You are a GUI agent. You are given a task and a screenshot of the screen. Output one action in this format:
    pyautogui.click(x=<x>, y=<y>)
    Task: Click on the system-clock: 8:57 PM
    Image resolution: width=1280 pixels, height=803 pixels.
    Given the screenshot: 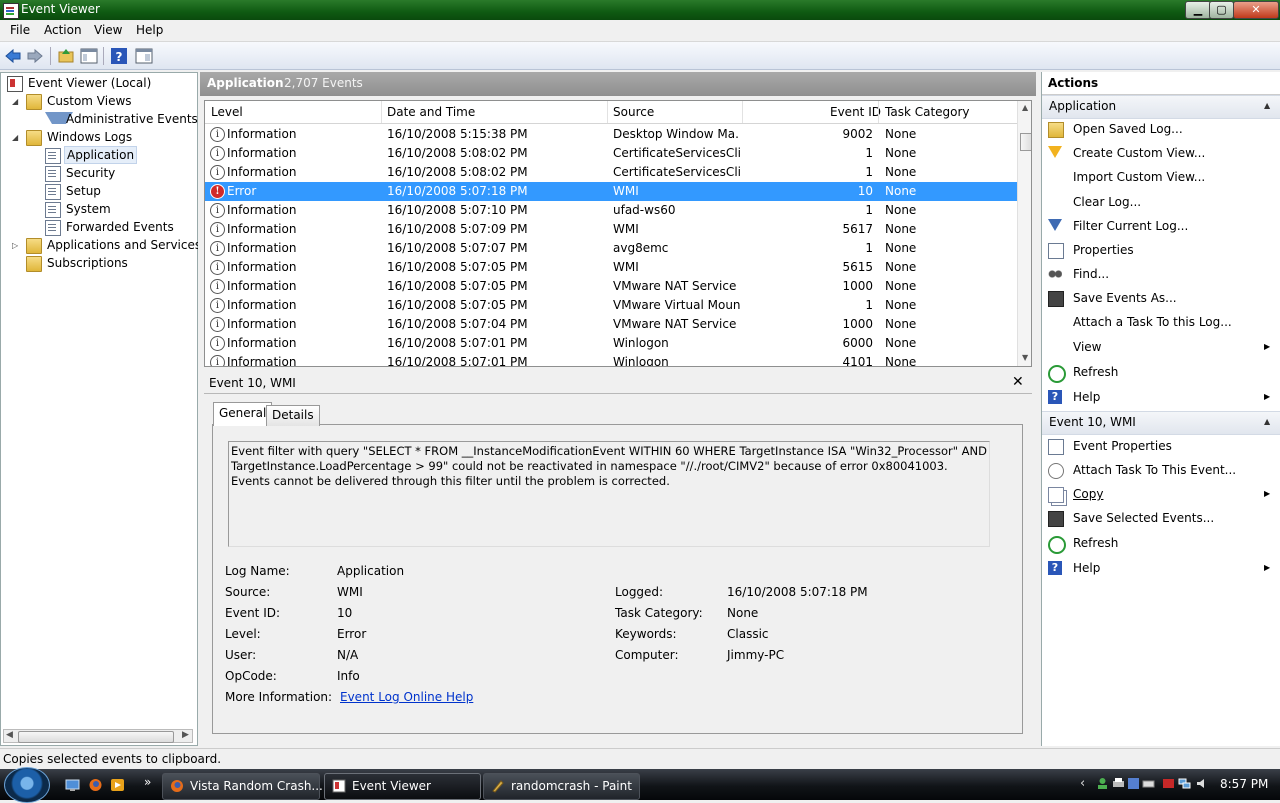 What is the action you would take?
    pyautogui.click(x=1244, y=784)
    